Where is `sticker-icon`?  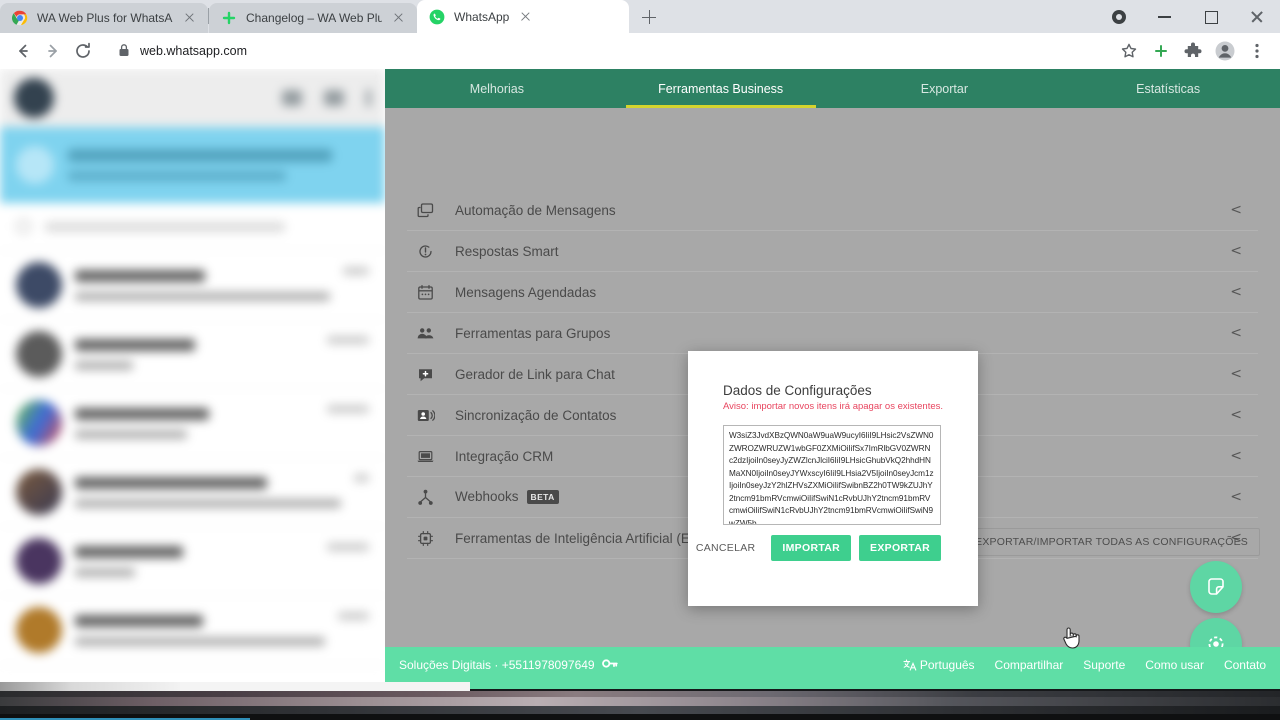 sticker-icon is located at coordinates (1216, 587).